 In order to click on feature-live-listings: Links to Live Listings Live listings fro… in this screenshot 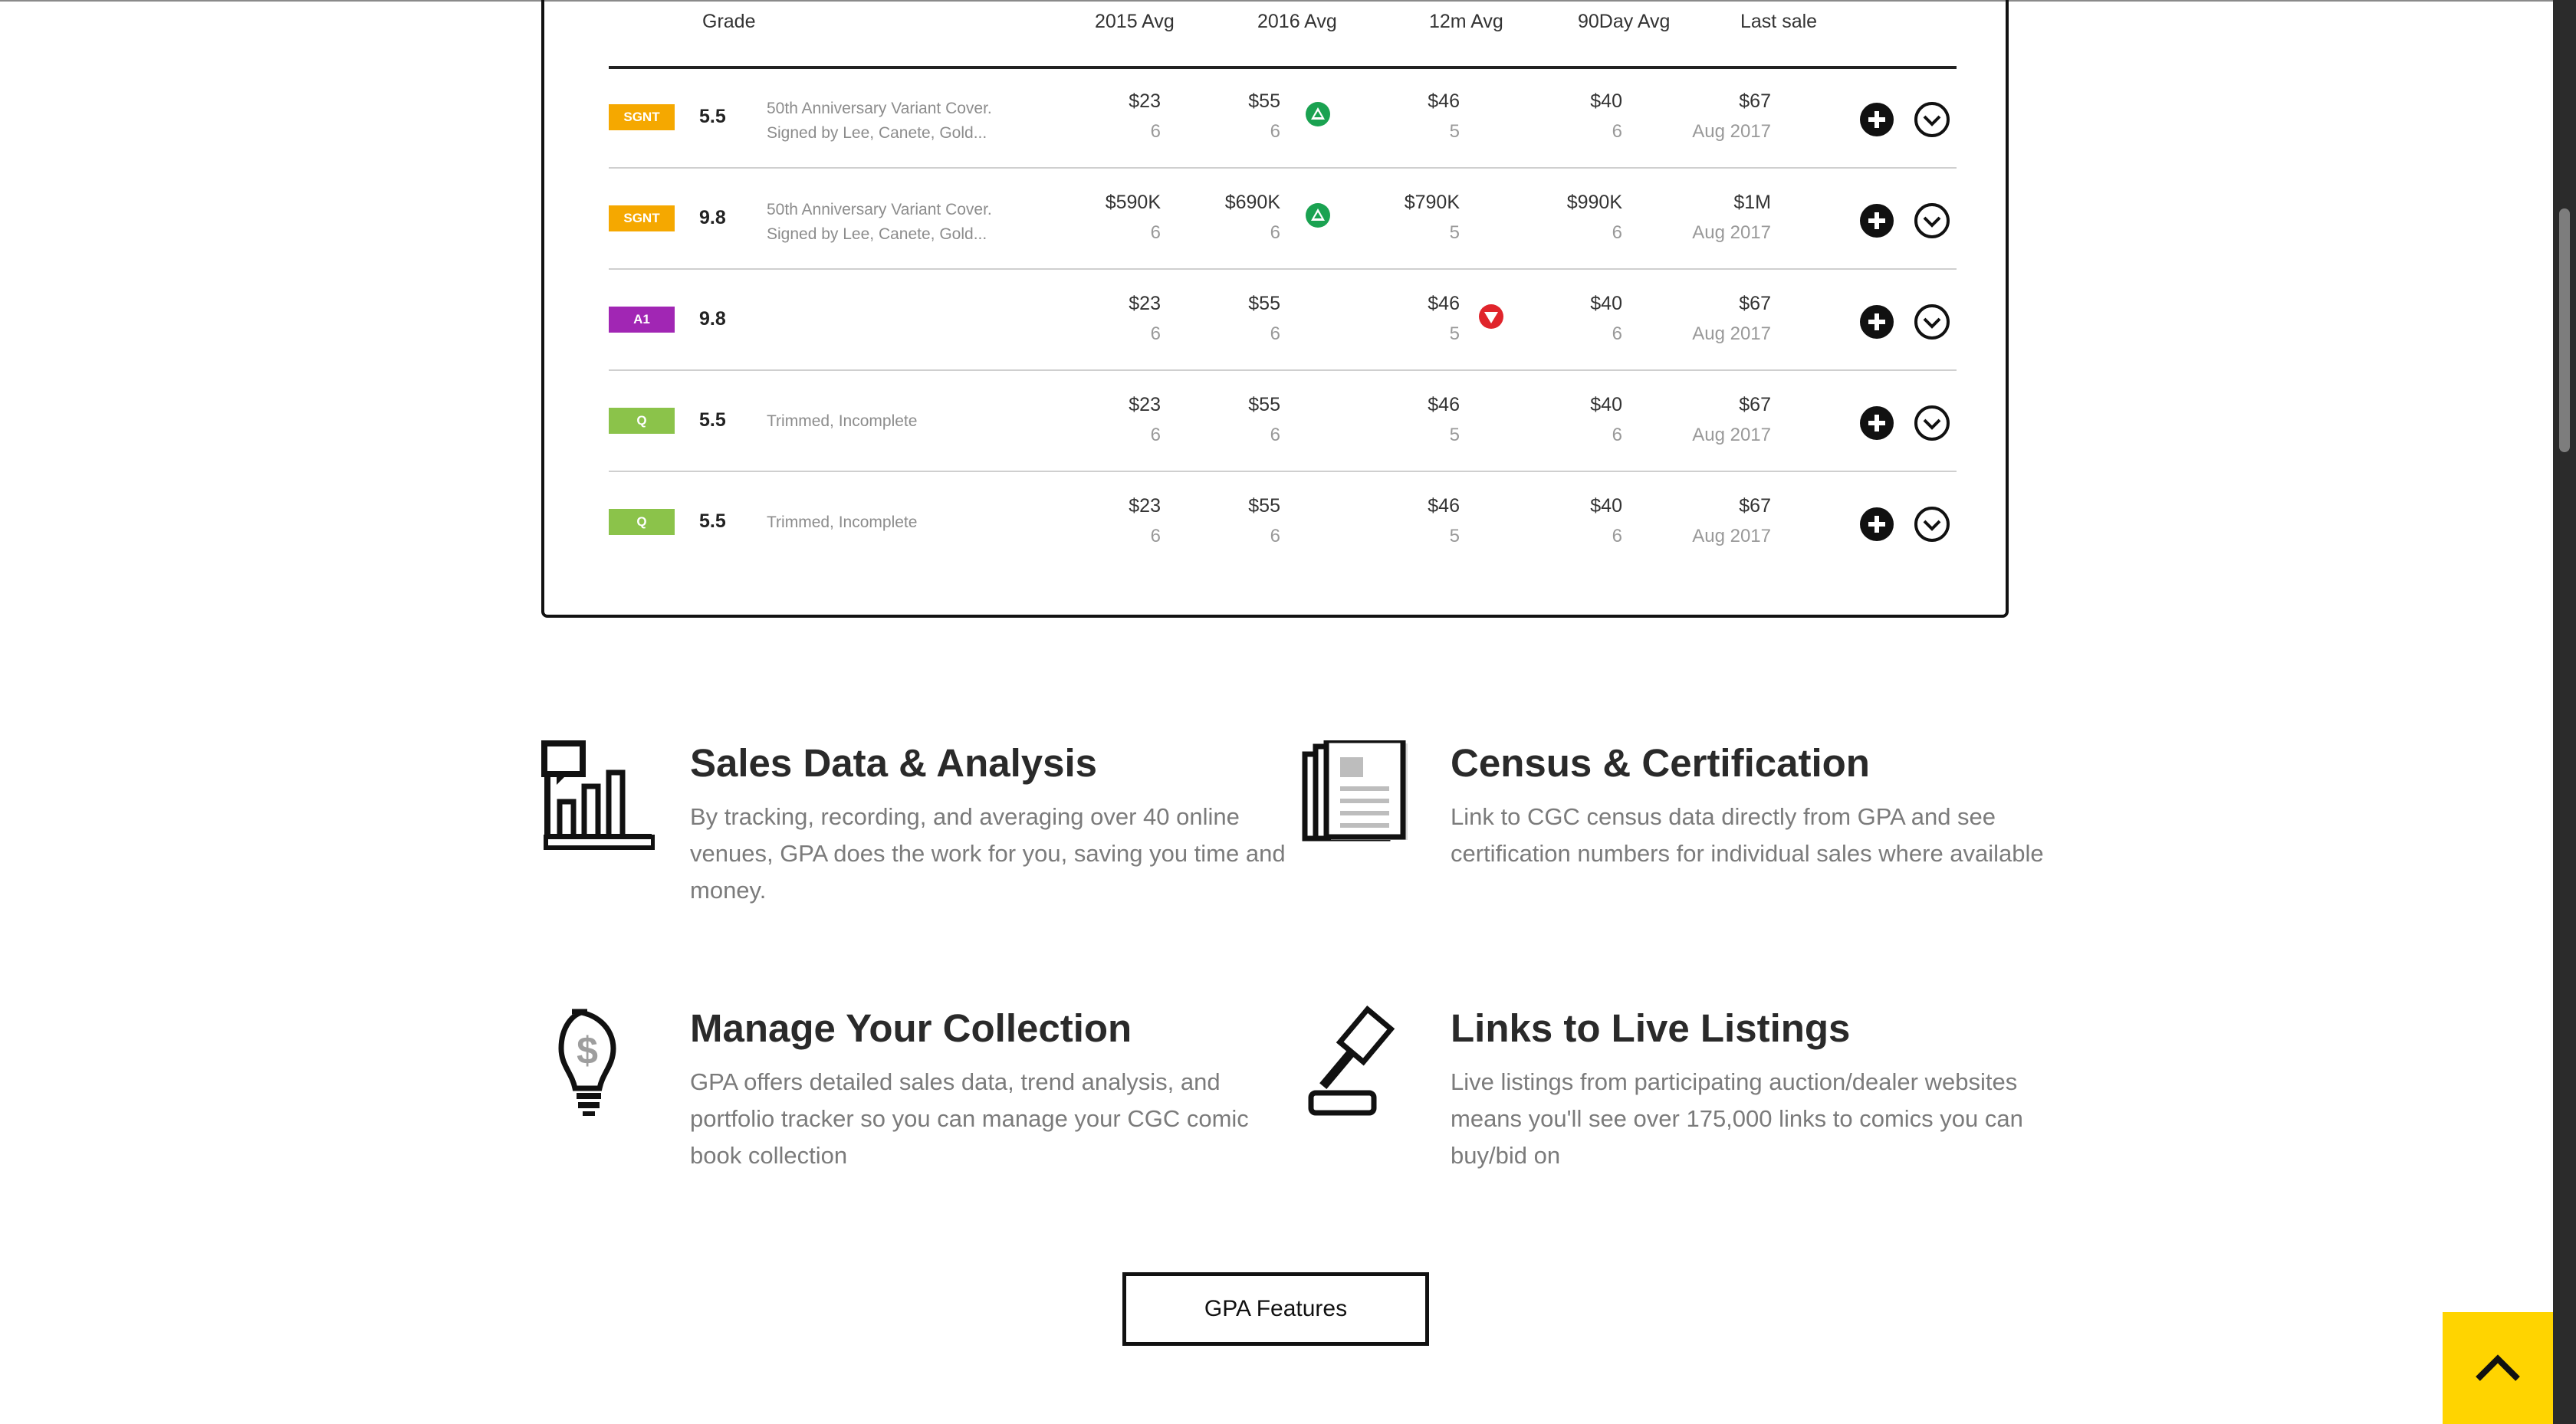, I will do `click(1662, 1090)`.